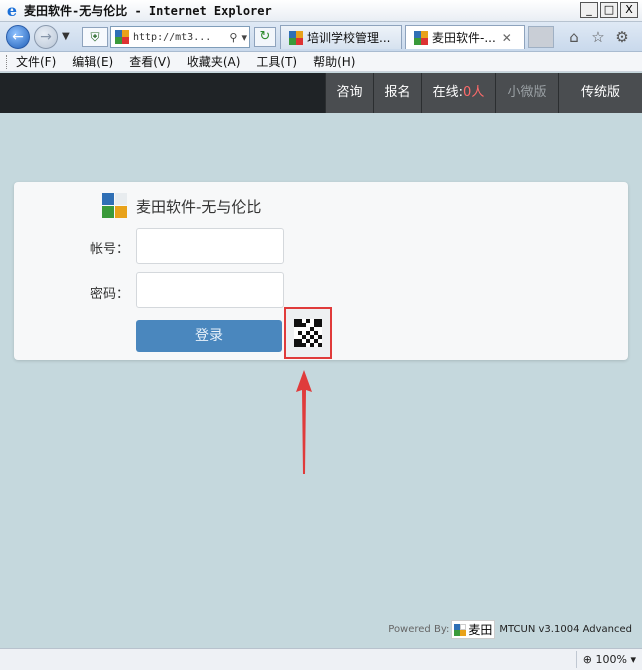 This screenshot has width=642, height=670. I want to click on menu-view: 查看(V), so click(150, 61).